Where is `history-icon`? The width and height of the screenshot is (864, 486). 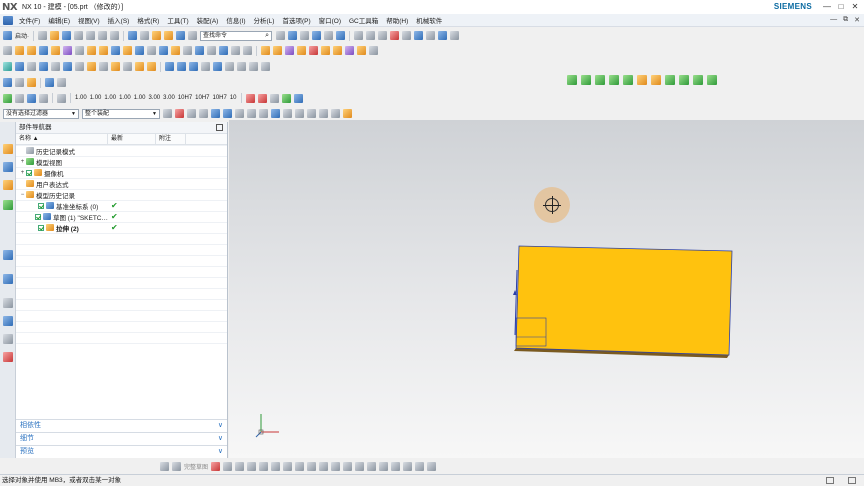
history-icon is located at coordinates (8, 303).